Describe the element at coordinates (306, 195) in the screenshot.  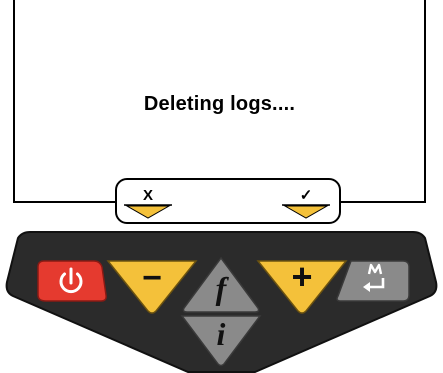
I see `confirm-label: ✓` at that location.